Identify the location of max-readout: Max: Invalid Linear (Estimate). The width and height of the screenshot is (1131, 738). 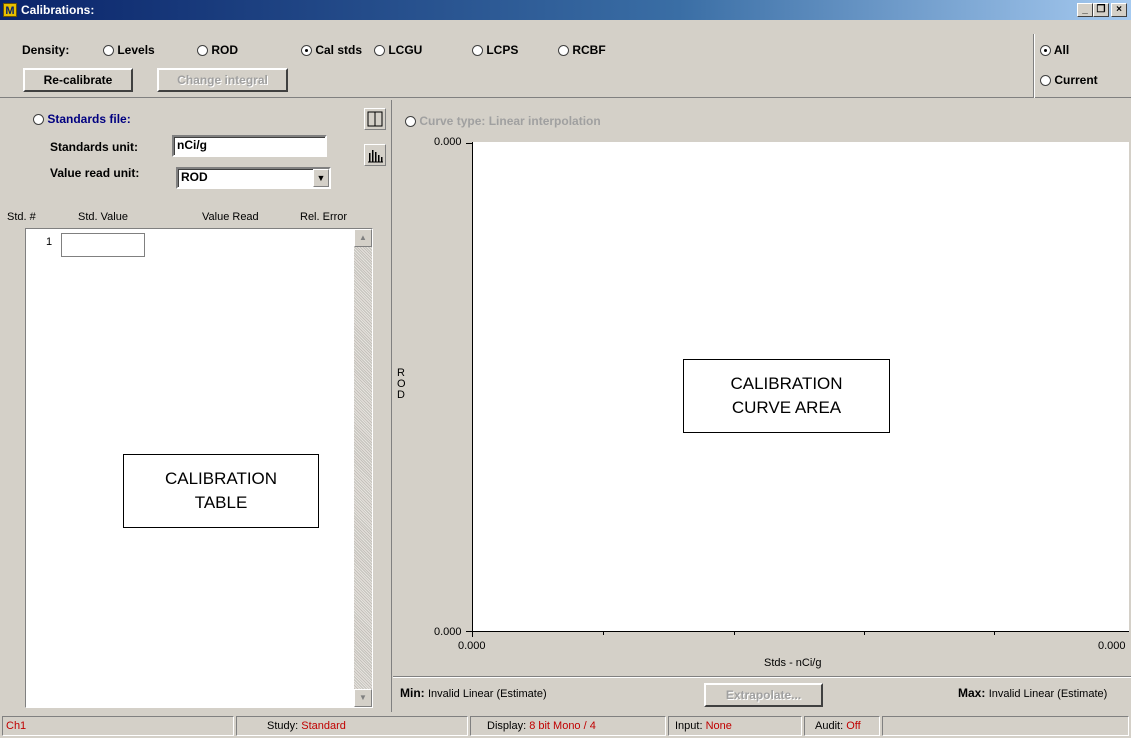
(1032, 693).